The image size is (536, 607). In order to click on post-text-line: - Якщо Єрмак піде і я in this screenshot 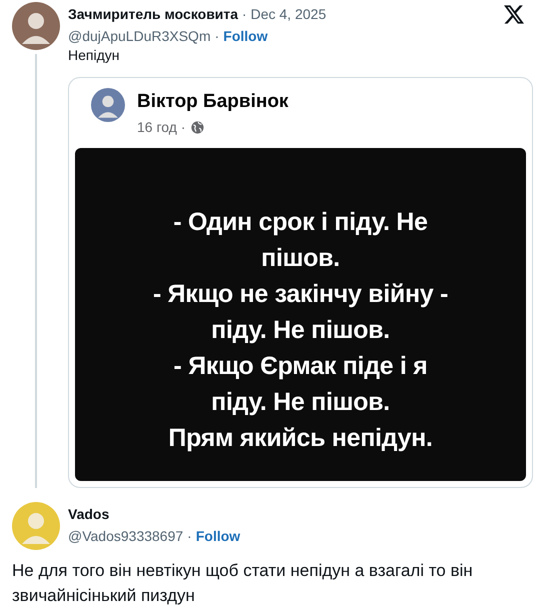, I will do `click(301, 366)`.